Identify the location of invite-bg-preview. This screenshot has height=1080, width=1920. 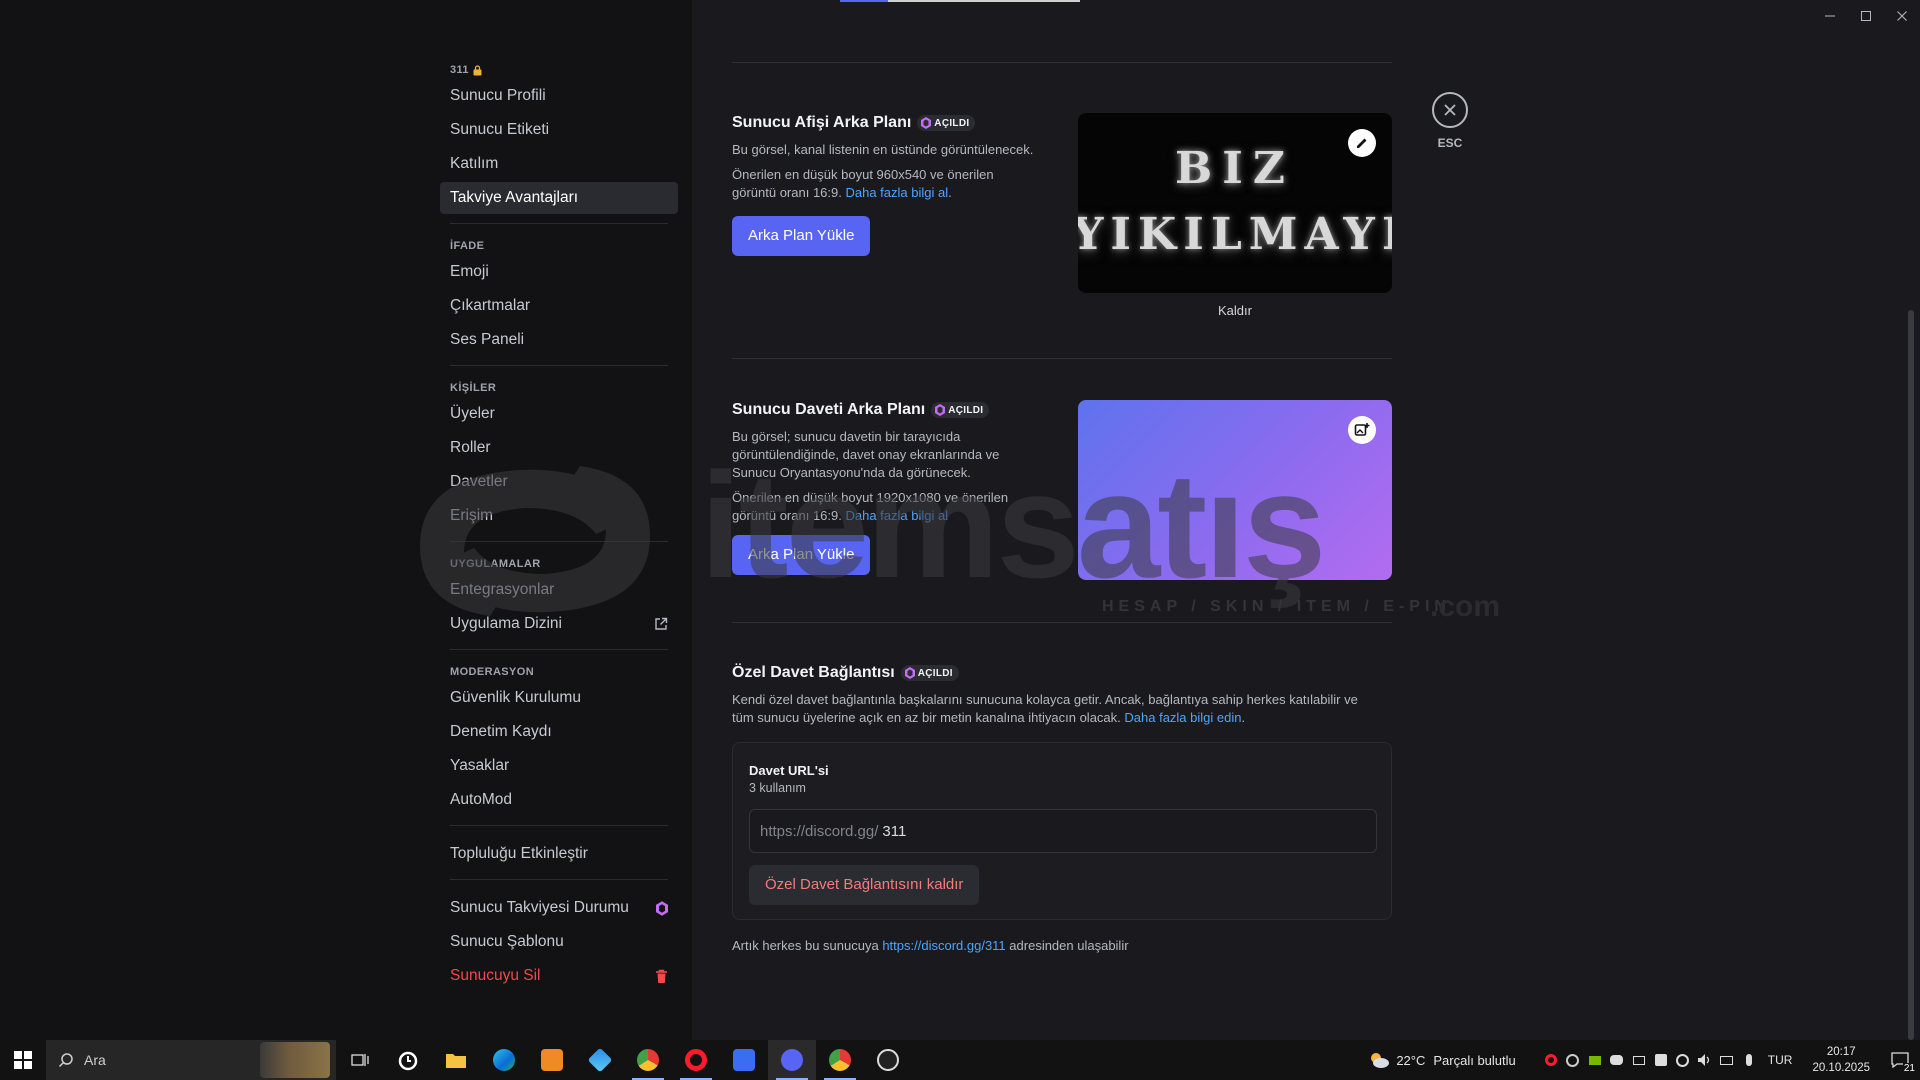
(1235, 490).